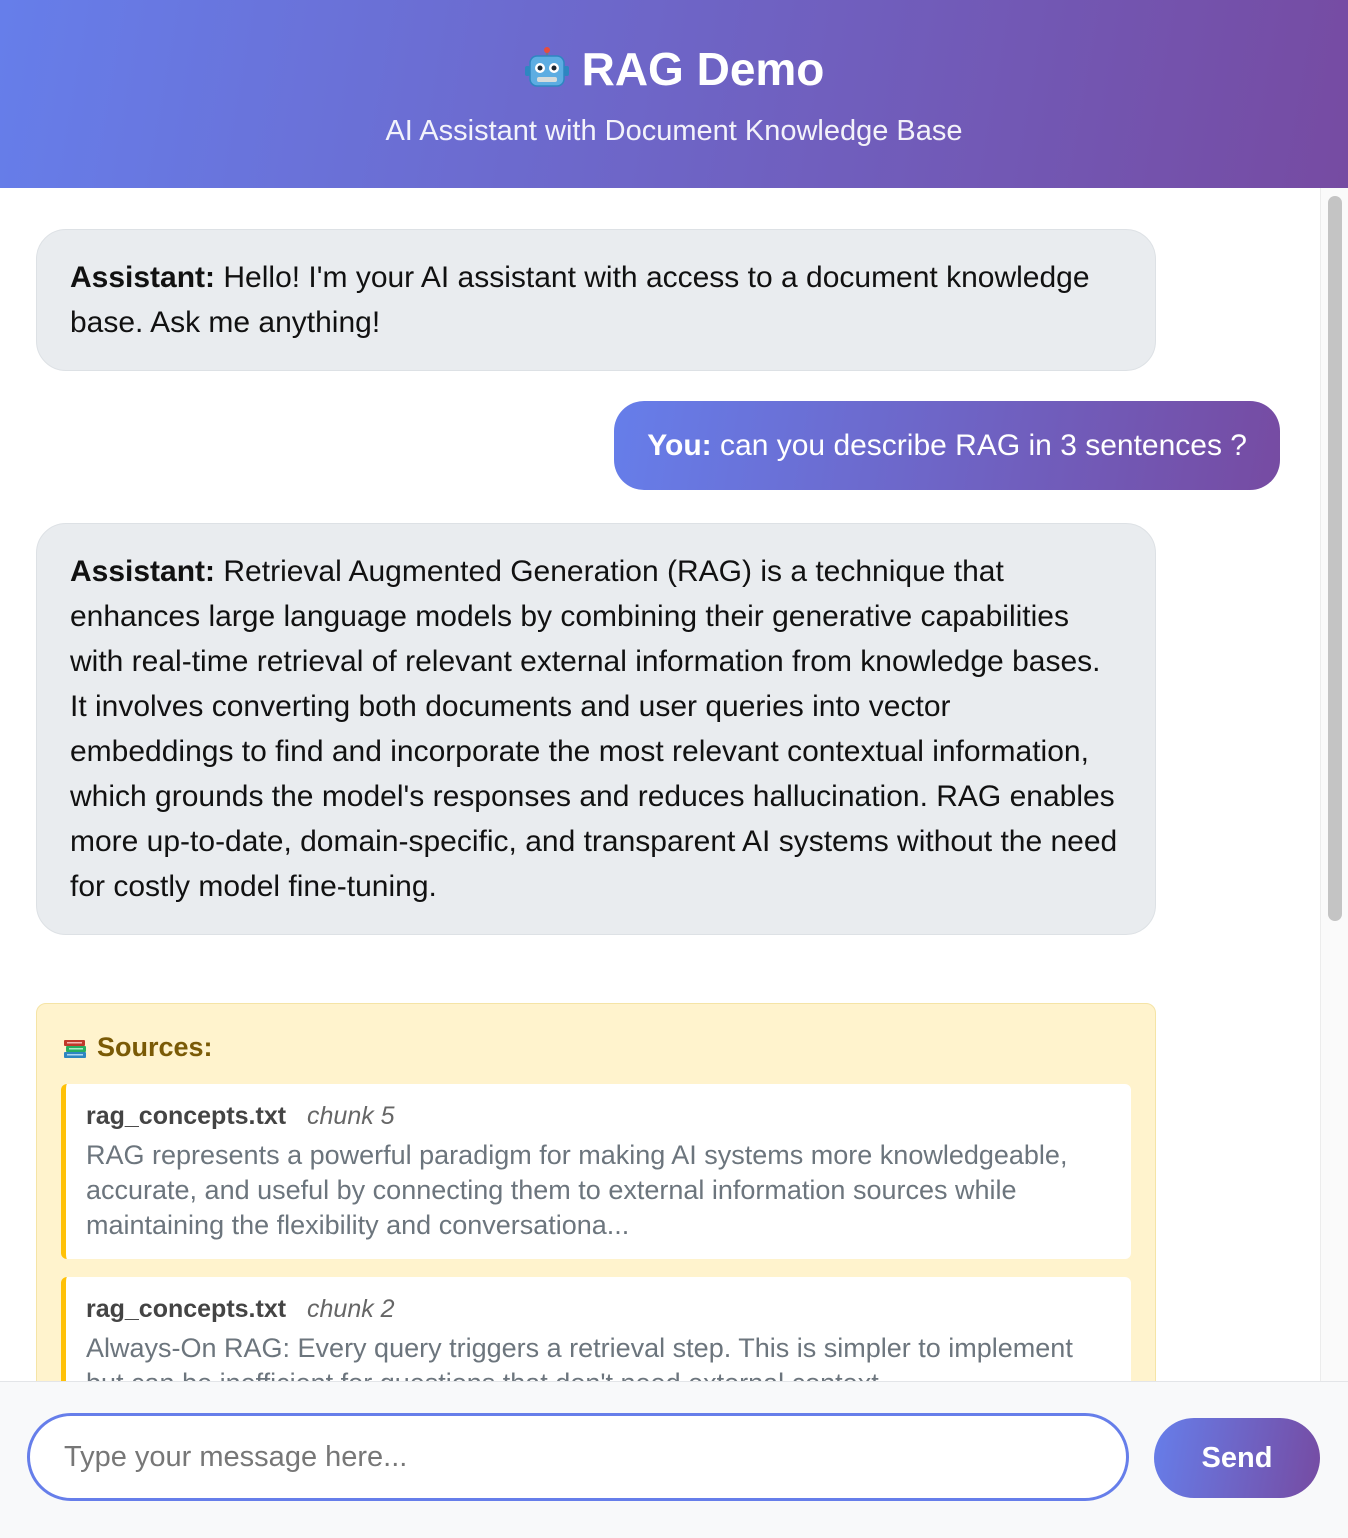 The height and width of the screenshot is (1538, 1348). What do you see at coordinates (351, 1309) in the screenshot?
I see `source-chunk: chunk 2` at bounding box center [351, 1309].